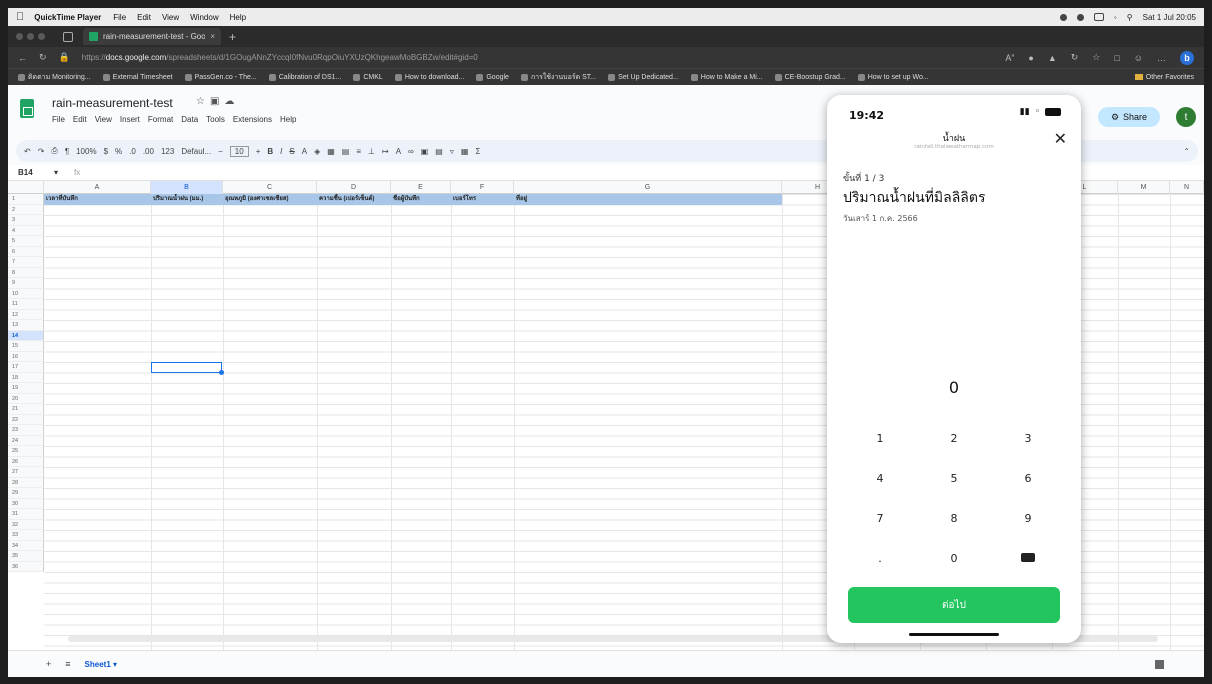 The height and width of the screenshot is (684, 1212). I want to click on collections-icon: □, so click(1116, 58).